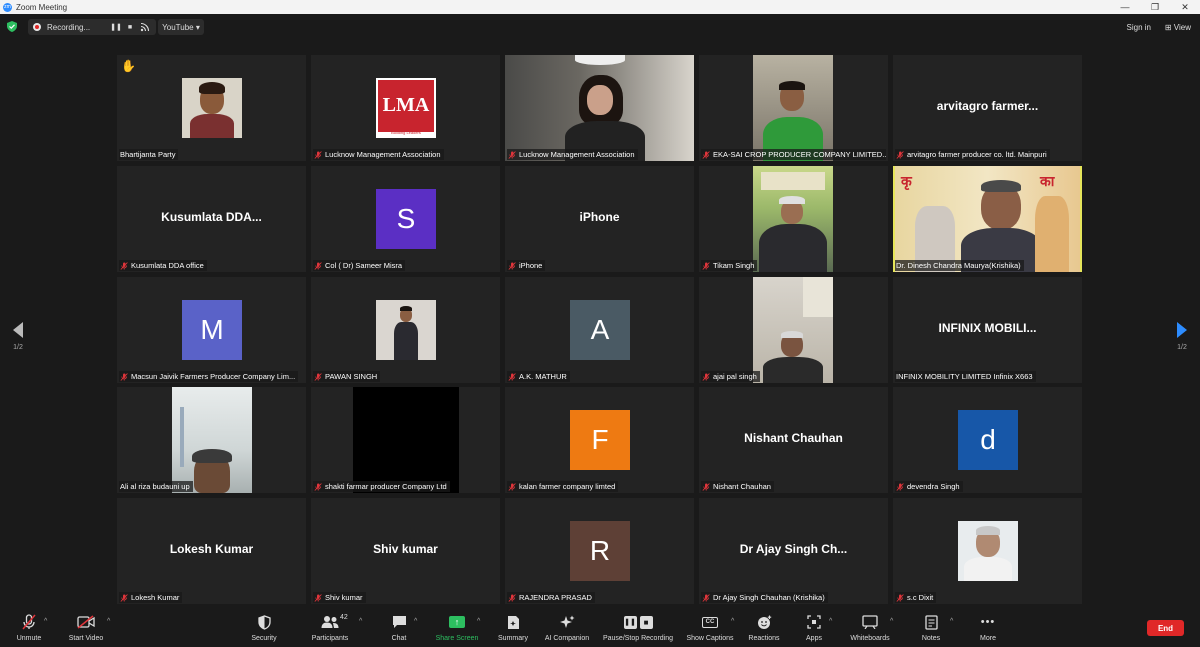 This screenshot has height=647, width=1200. What do you see at coordinates (18, 336) in the screenshot?
I see `previous-page-button: 1/2` at bounding box center [18, 336].